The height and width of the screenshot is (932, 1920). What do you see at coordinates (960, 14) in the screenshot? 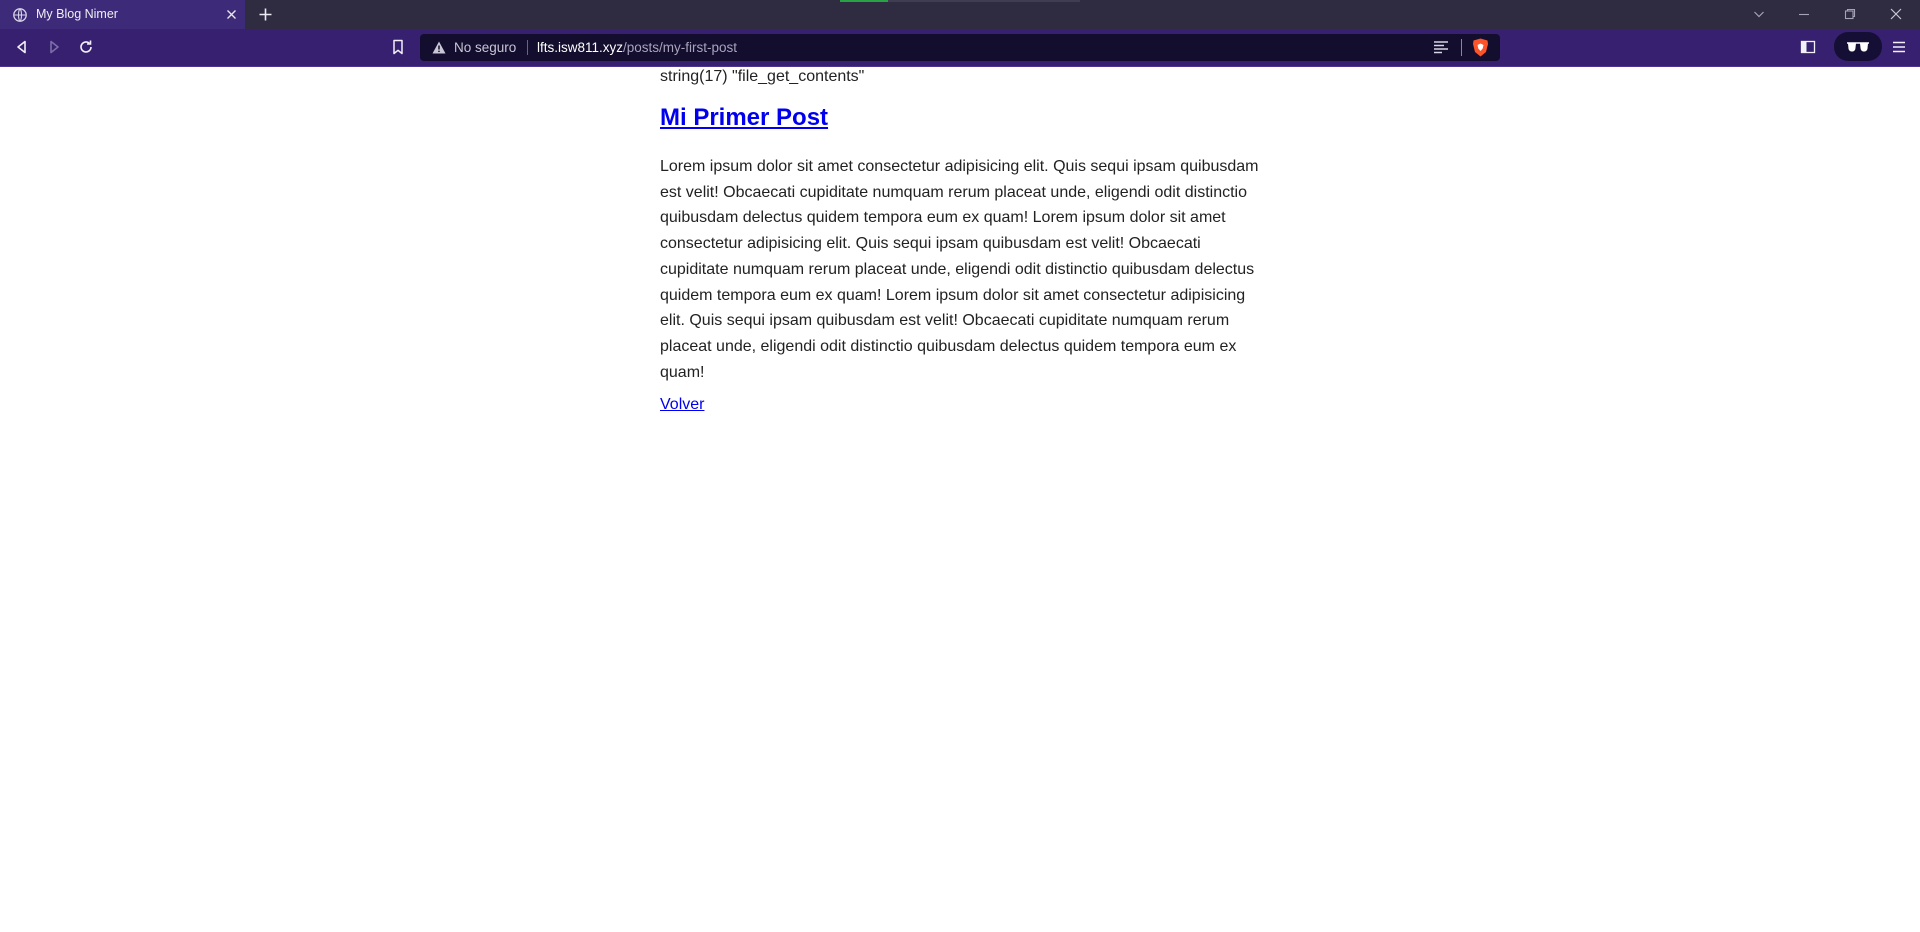
I see `tab-strip: My Blog Nimer` at bounding box center [960, 14].